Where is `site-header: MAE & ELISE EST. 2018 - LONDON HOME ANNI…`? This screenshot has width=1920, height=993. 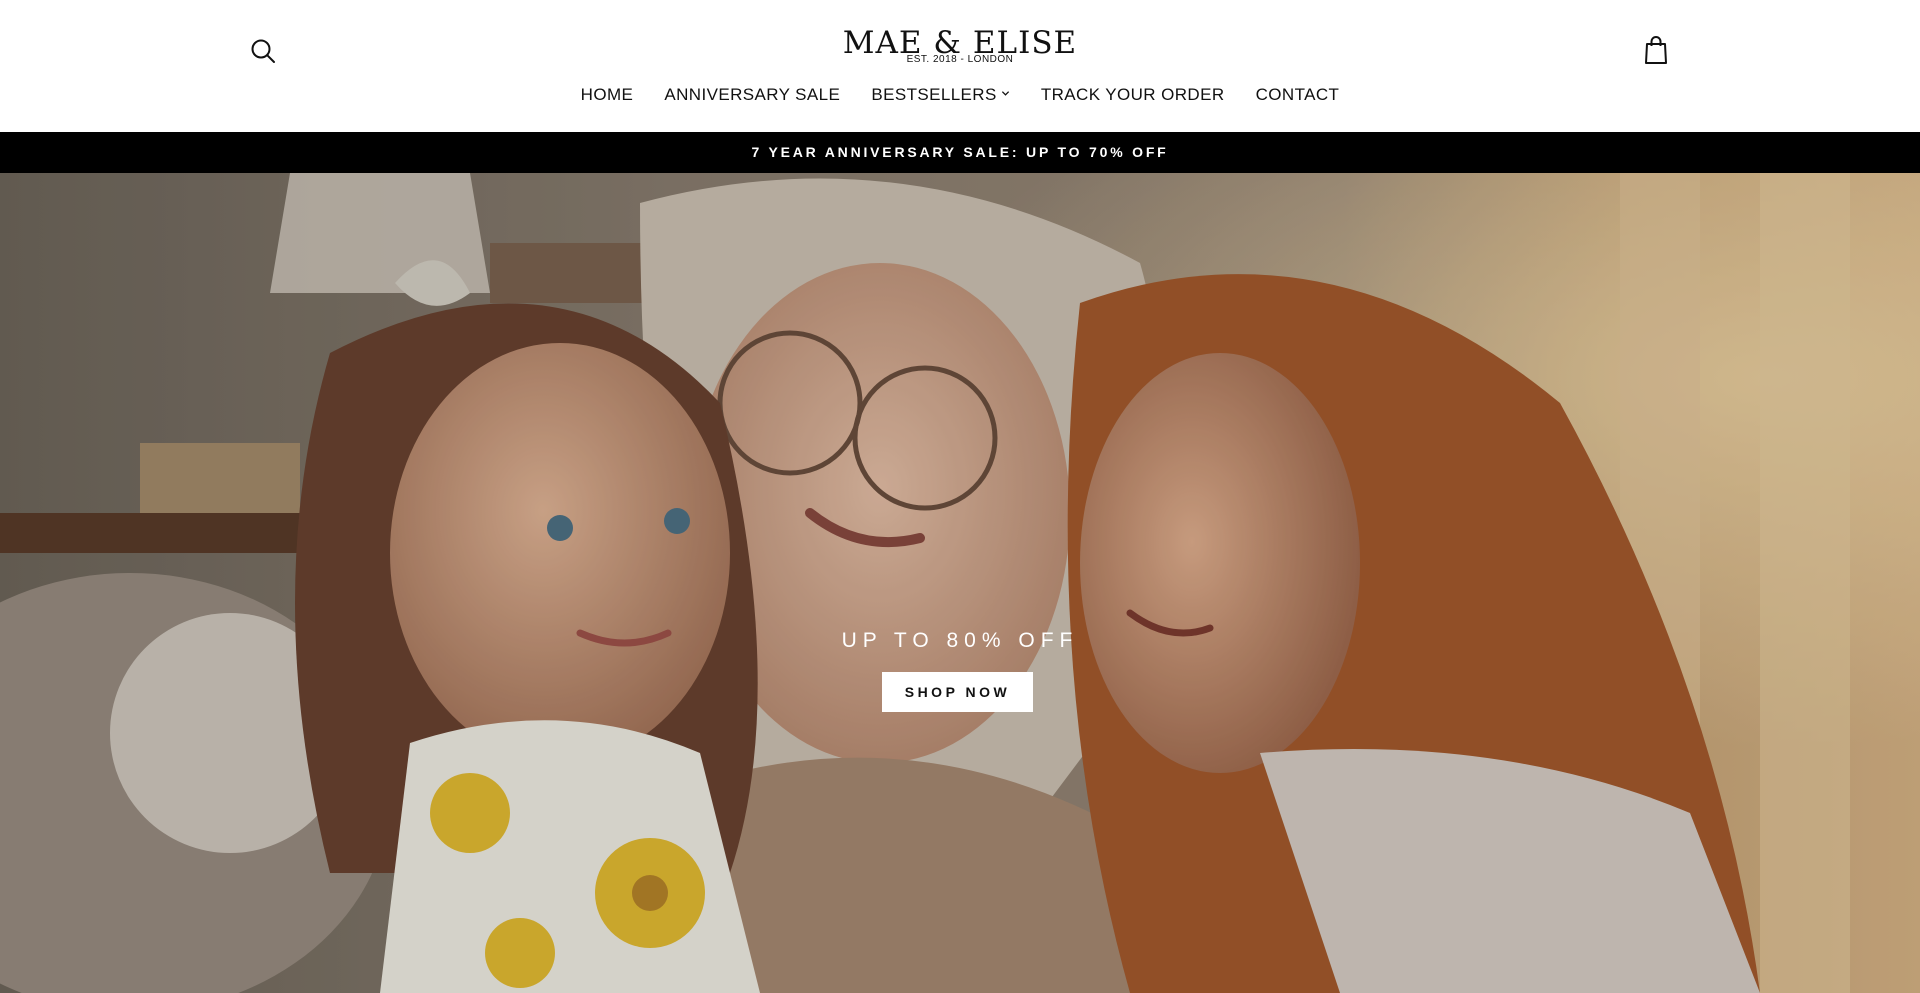 site-header: MAE & ELISE EST. 2018 - LONDON HOME ANNI… is located at coordinates (960, 66).